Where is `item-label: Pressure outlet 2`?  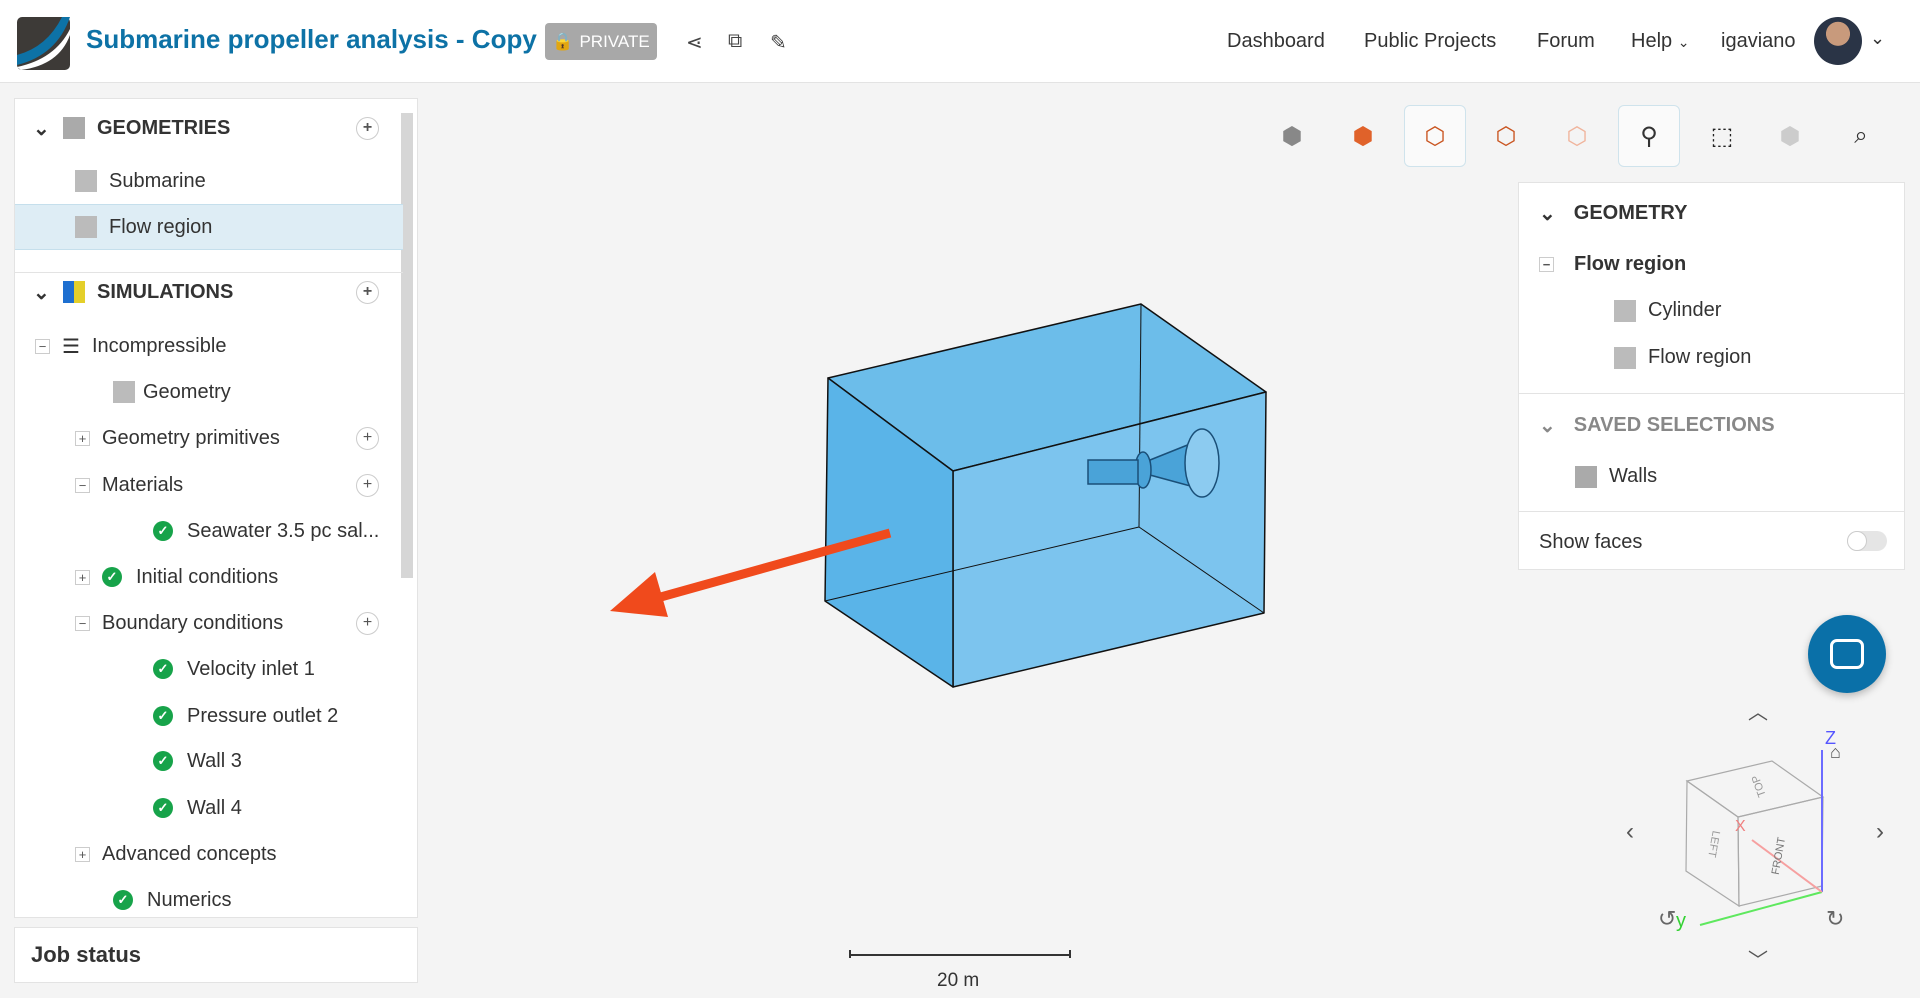
item-label: Pressure outlet 2 is located at coordinates (263, 715).